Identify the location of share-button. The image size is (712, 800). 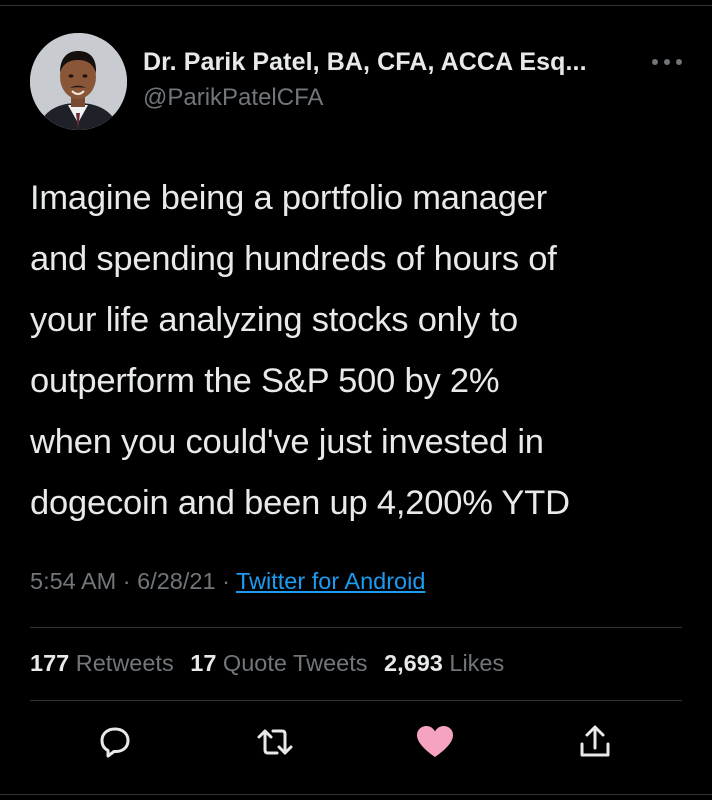
(595, 742).